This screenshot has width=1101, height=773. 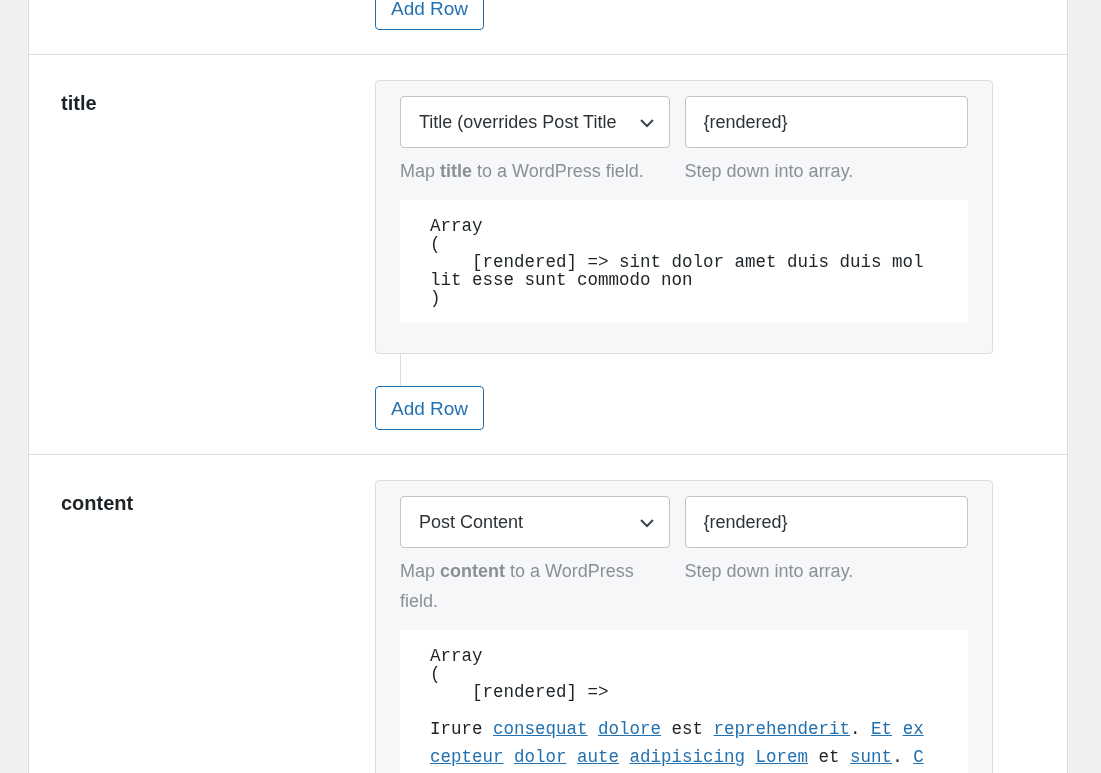 What do you see at coordinates (598, 757) in the screenshot?
I see `content-link: aute` at bounding box center [598, 757].